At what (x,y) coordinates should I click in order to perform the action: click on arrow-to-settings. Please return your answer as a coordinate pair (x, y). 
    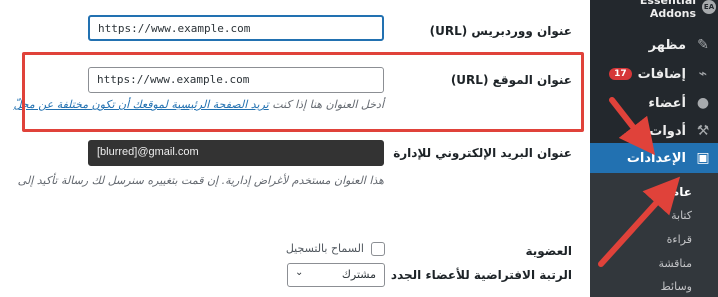
    Looking at the image, I should click on (632, 126).